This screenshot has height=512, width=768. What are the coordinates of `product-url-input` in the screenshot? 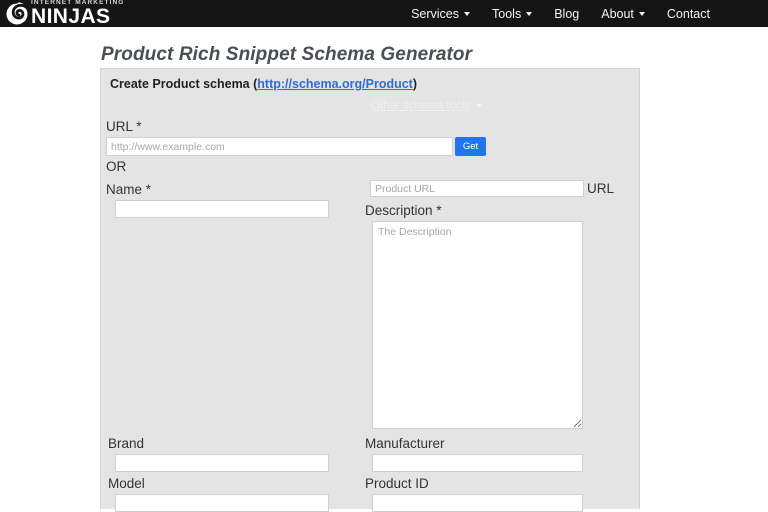 It's located at (477, 188).